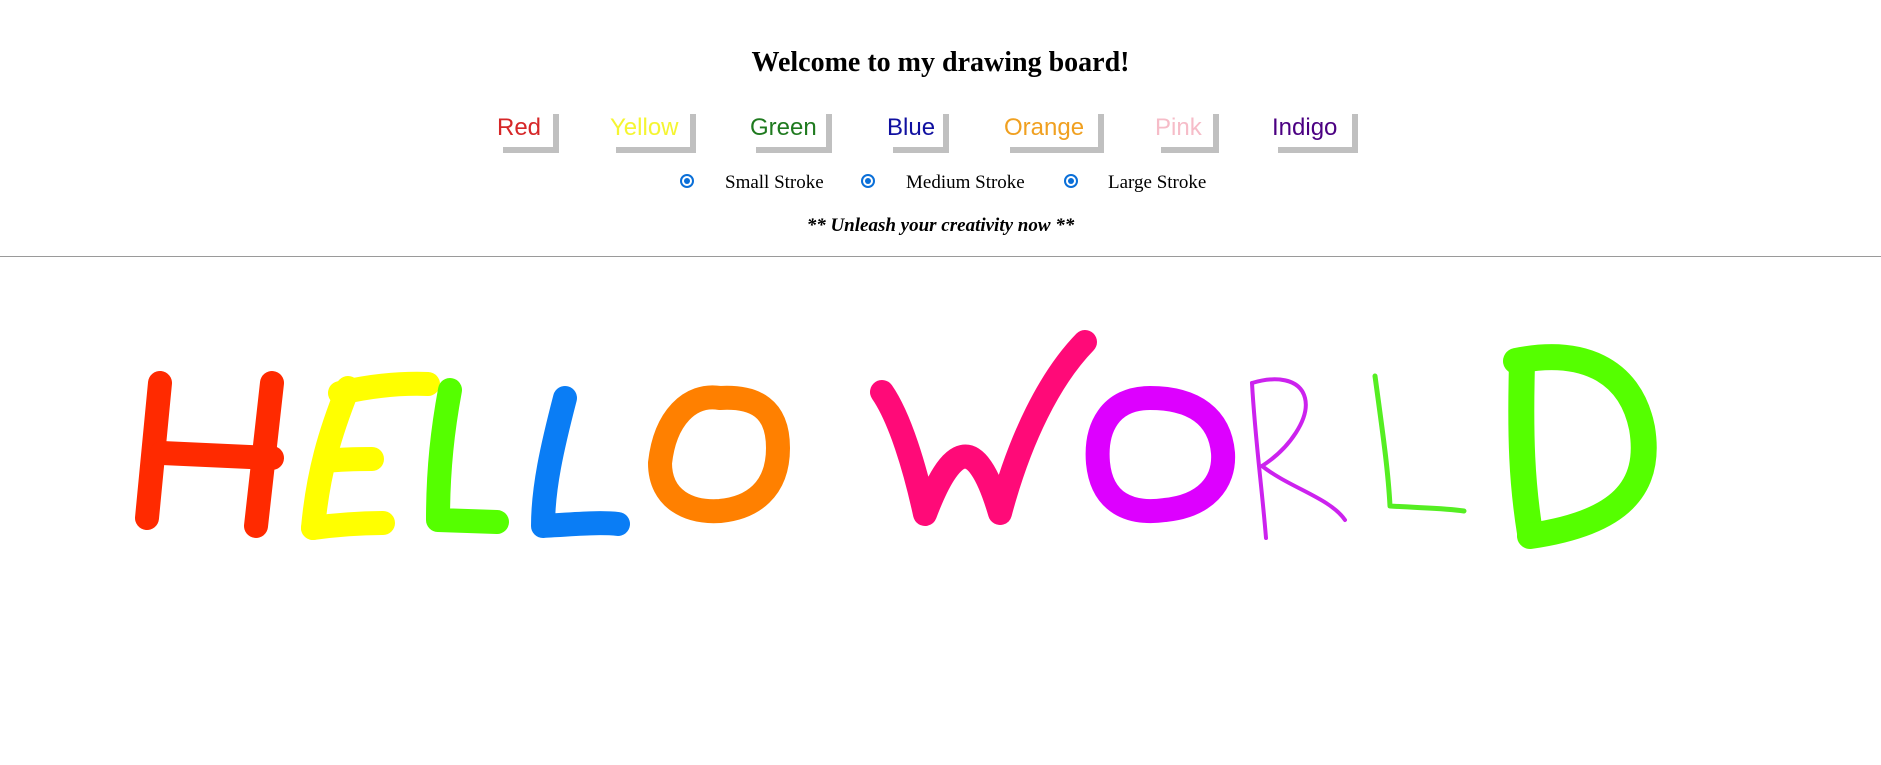  I want to click on medium-stroke-radio, so click(868, 181).